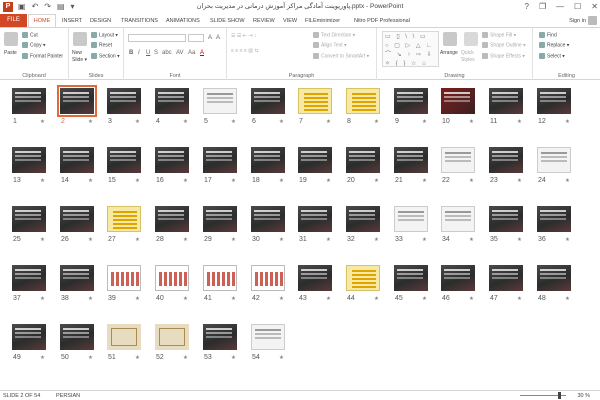 The height and width of the screenshot is (400, 600). What do you see at coordinates (30, 35) in the screenshot?
I see `cut-button: Cut` at bounding box center [30, 35].